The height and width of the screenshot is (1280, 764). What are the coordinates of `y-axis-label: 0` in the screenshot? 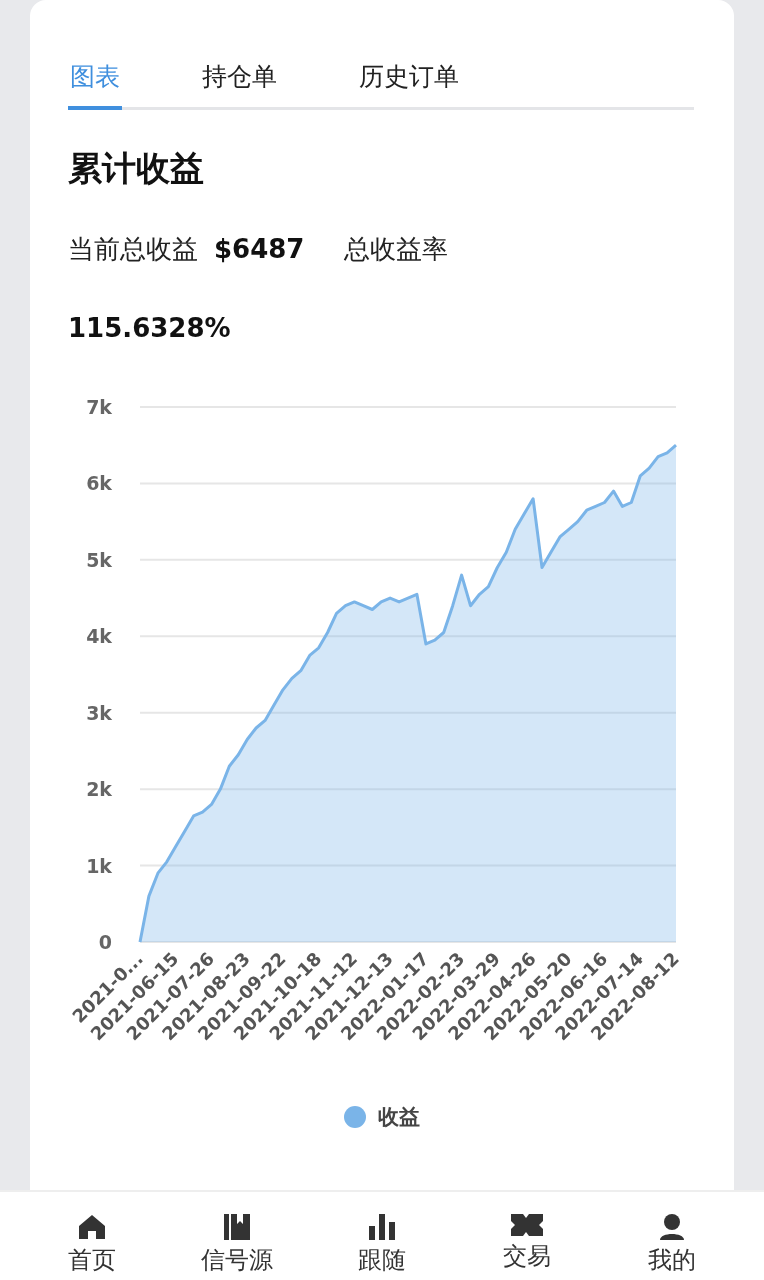 It's located at (105, 942).